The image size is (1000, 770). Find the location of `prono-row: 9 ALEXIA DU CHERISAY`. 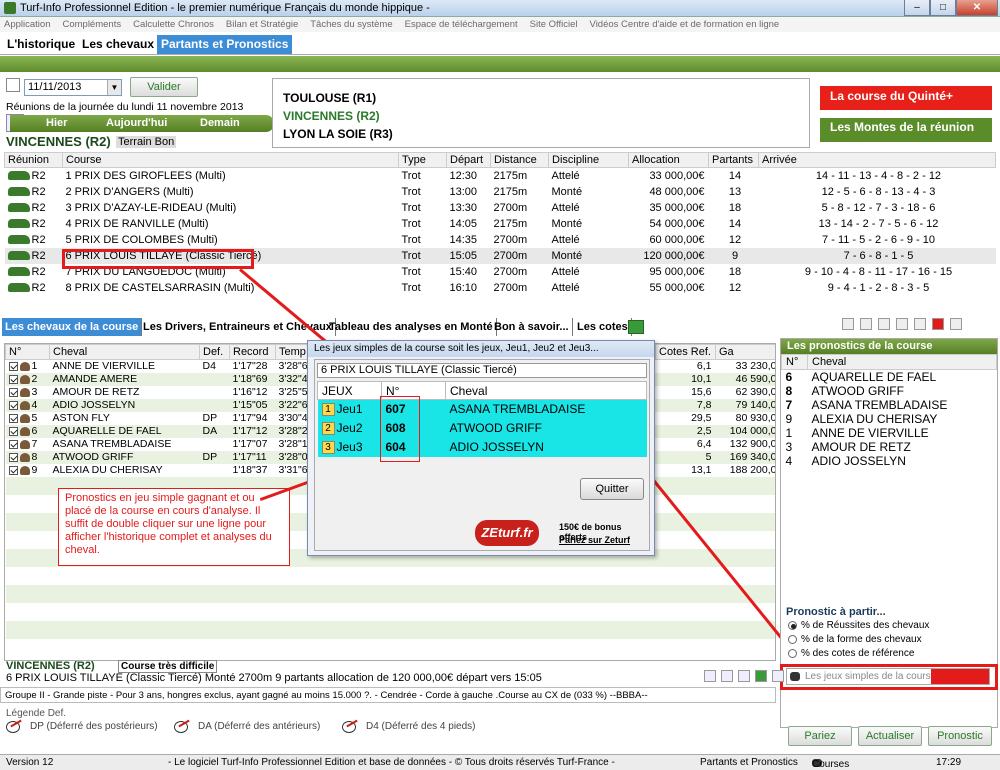

prono-row: 9 ALEXIA DU CHERISAY is located at coordinates (889, 419).